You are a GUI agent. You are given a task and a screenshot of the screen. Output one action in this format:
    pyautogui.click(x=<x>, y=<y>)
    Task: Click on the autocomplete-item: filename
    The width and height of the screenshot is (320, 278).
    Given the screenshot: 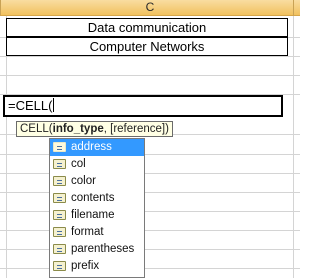 What is the action you would take?
    pyautogui.click(x=97, y=215)
    